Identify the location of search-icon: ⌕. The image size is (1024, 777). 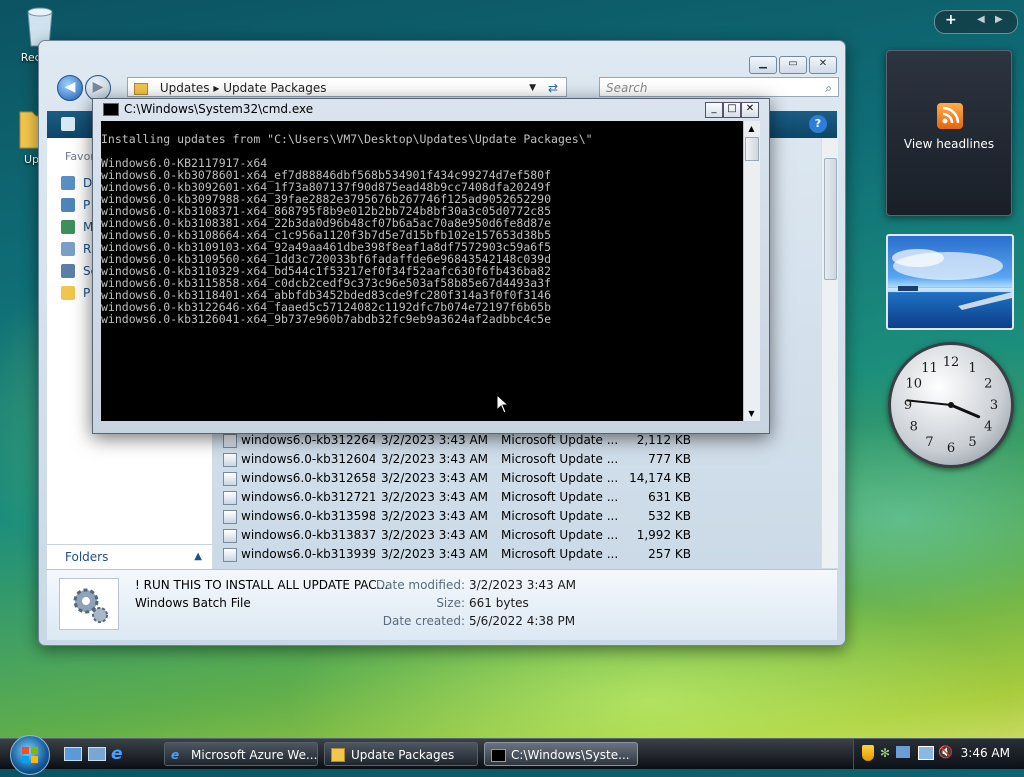
(828, 88).